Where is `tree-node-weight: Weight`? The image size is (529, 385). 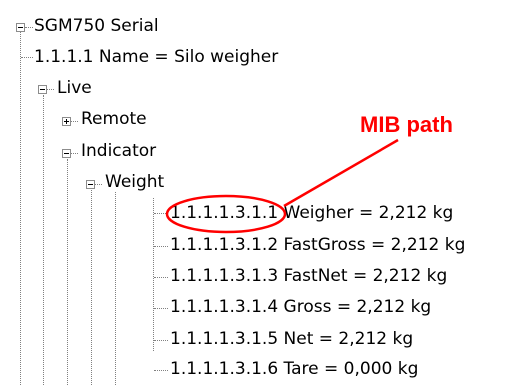 tree-node-weight: Weight is located at coordinates (134, 182).